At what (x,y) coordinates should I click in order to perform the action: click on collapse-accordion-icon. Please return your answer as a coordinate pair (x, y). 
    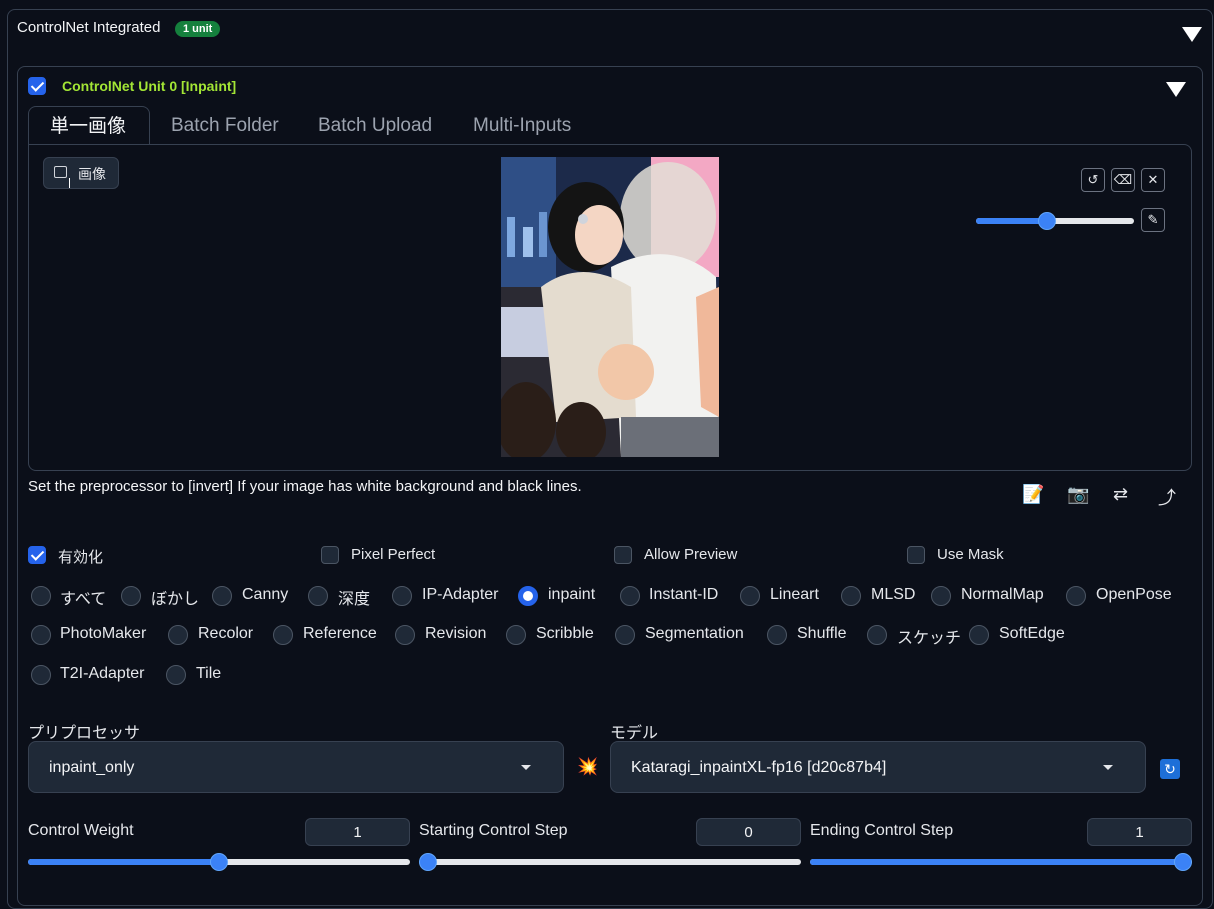
    Looking at the image, I should click on (1192, 34).